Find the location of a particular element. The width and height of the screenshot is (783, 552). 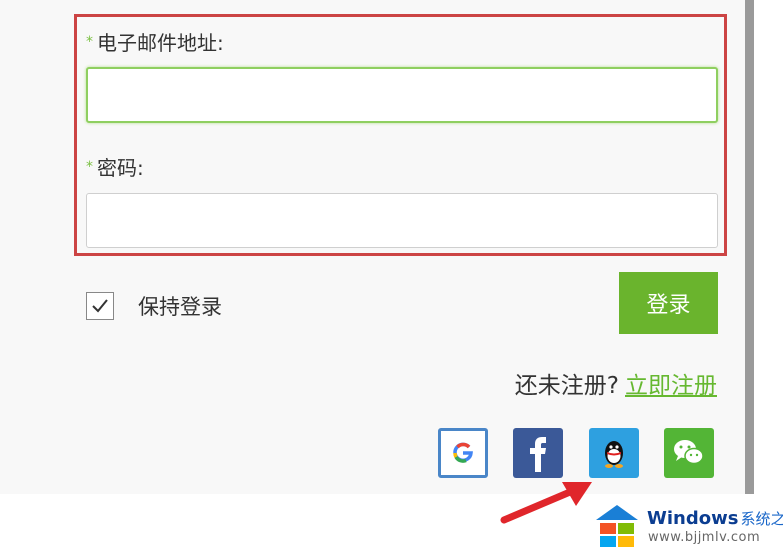

qq-login-button is located at coordinates (614, 453).